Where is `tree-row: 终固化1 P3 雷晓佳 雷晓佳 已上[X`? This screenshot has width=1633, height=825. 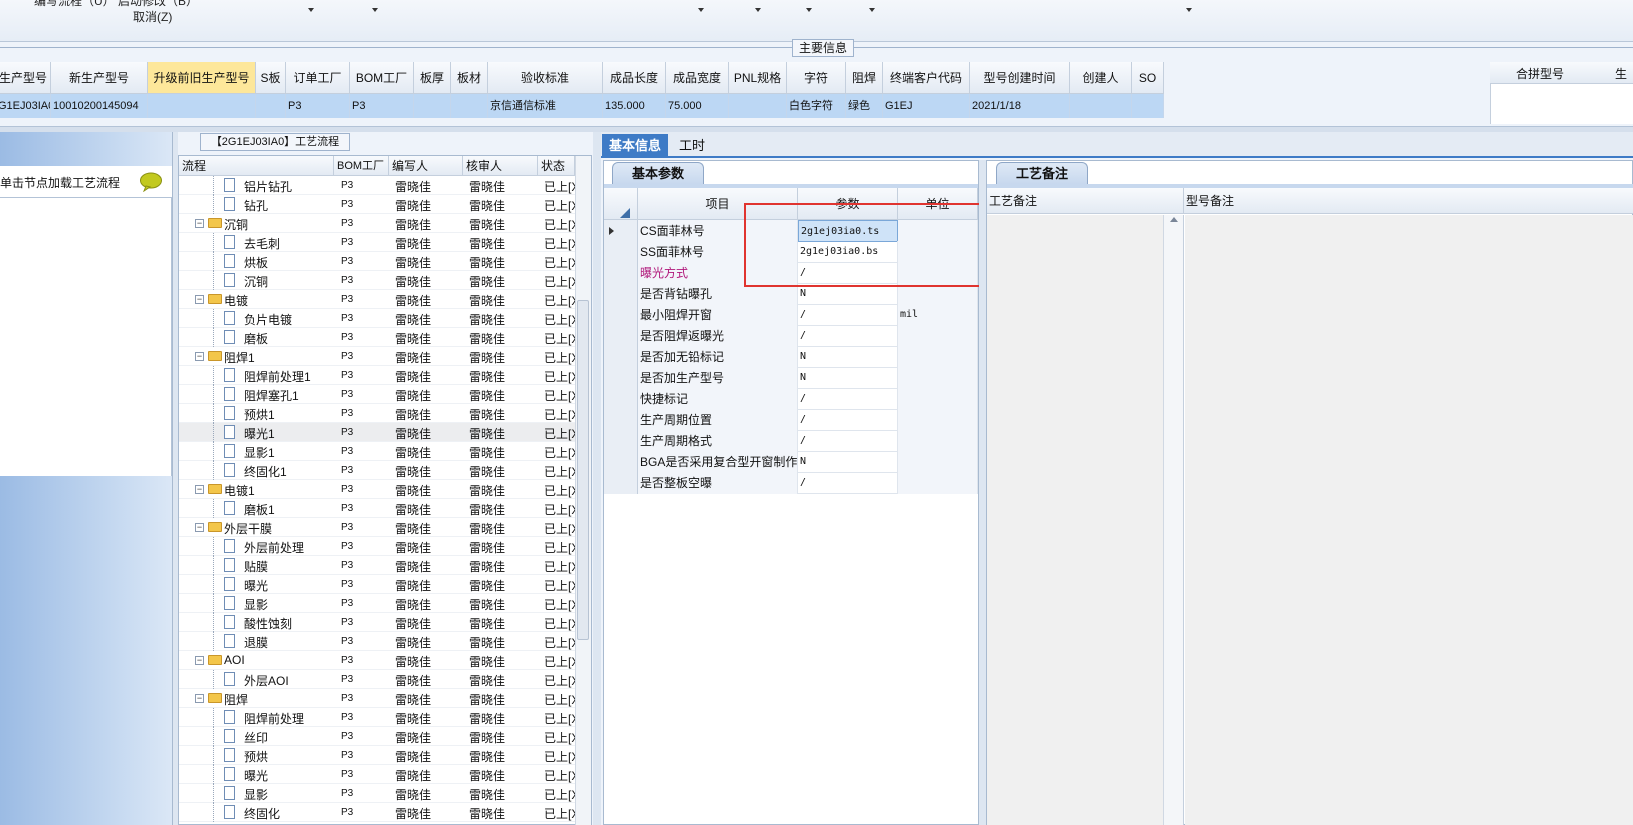 tree-row: 终固化1 P3 雷晓佳 雷晓佳 已上[X is located at coordinates (377, 470).